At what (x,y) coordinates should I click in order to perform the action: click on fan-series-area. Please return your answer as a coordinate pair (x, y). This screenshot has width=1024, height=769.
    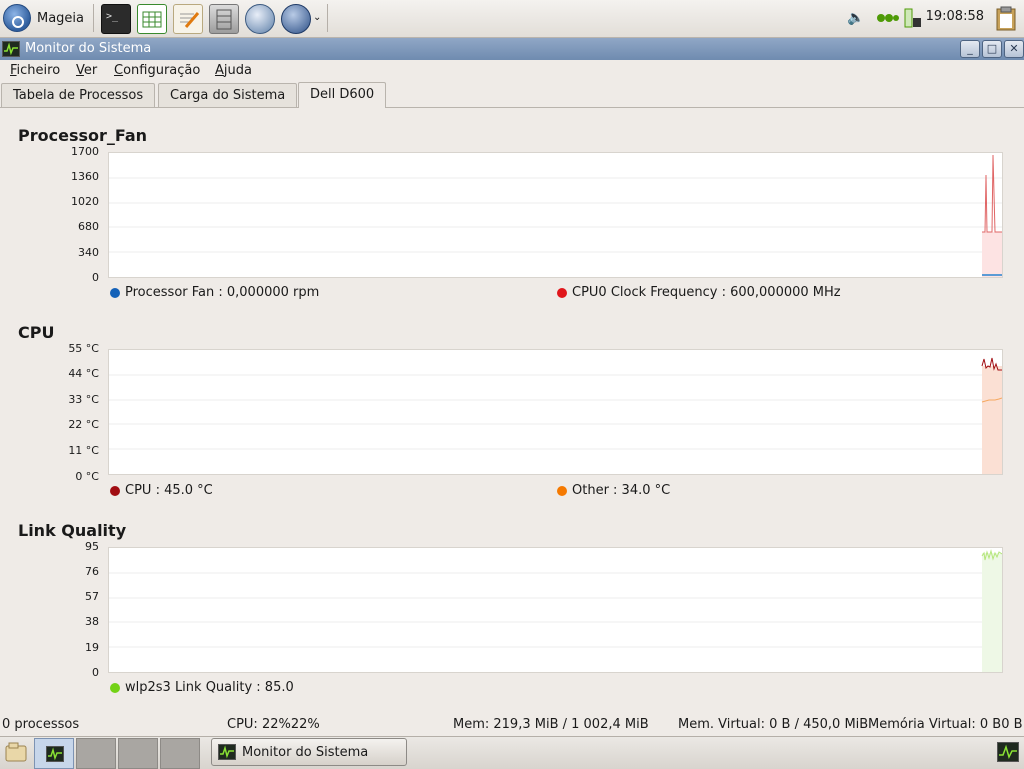
    Looking at the image, I should click on (992, 254).